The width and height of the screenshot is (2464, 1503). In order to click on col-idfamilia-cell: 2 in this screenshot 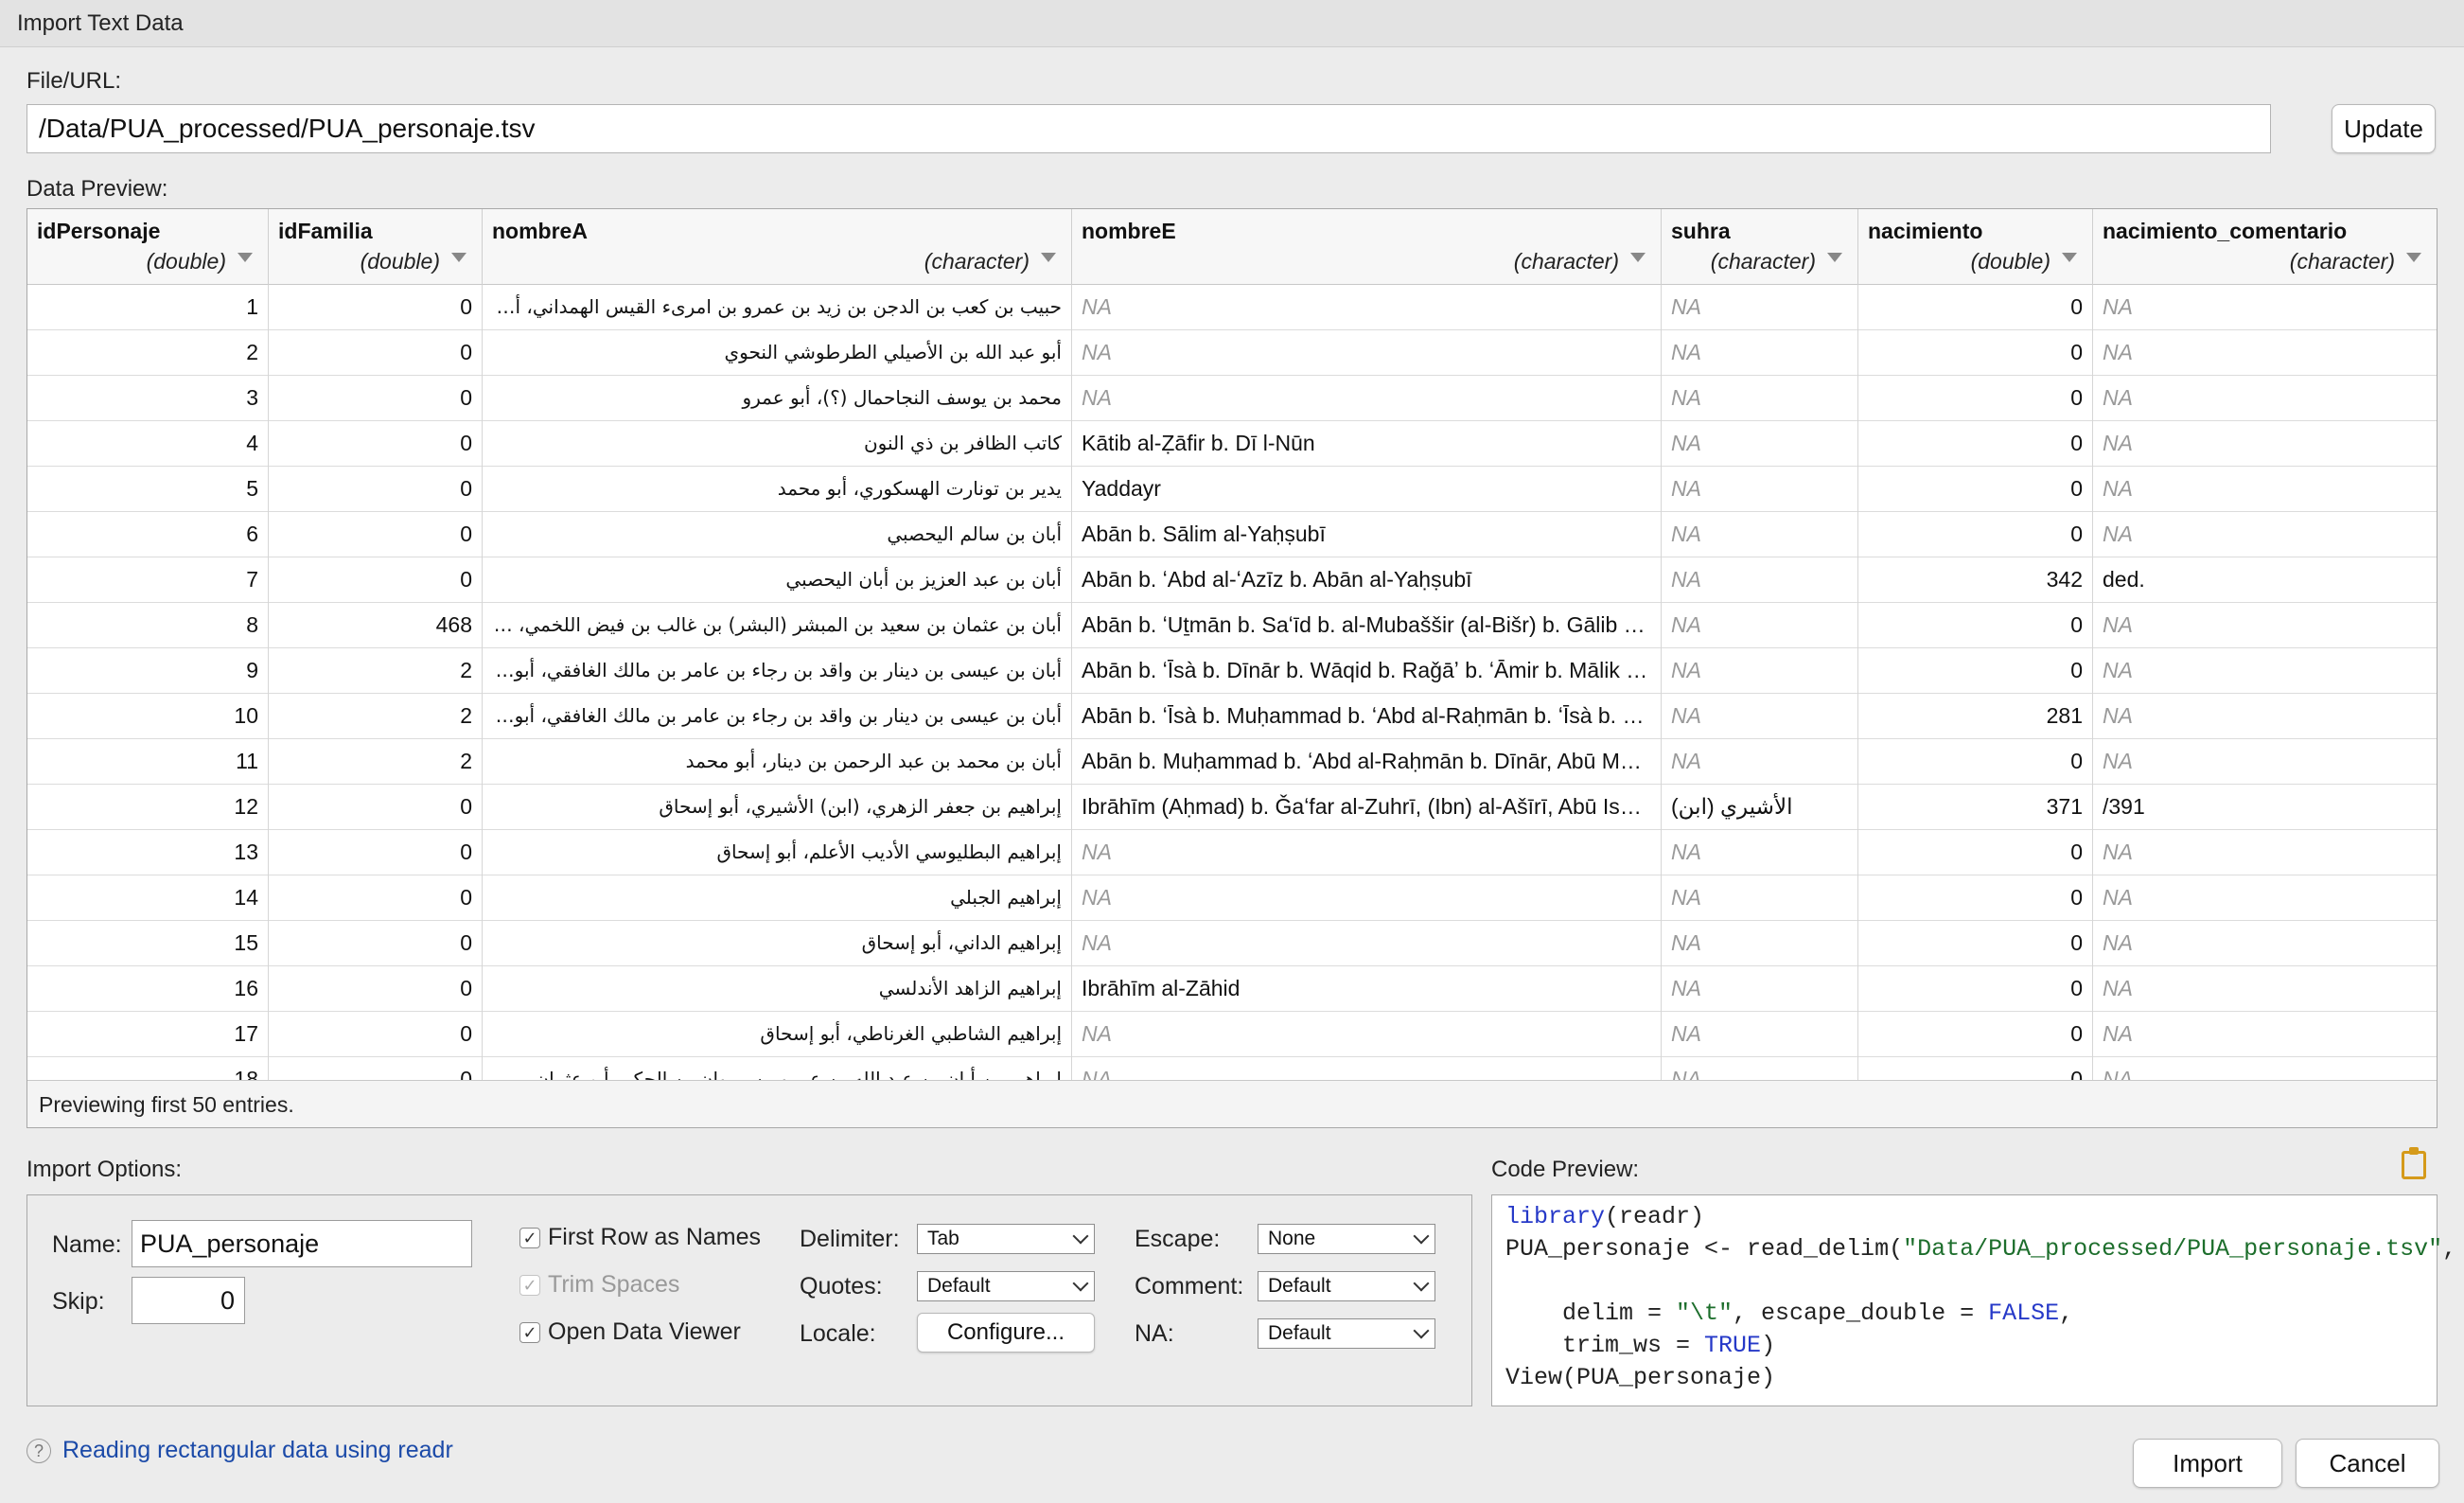, I will do `click(376, 716)`.